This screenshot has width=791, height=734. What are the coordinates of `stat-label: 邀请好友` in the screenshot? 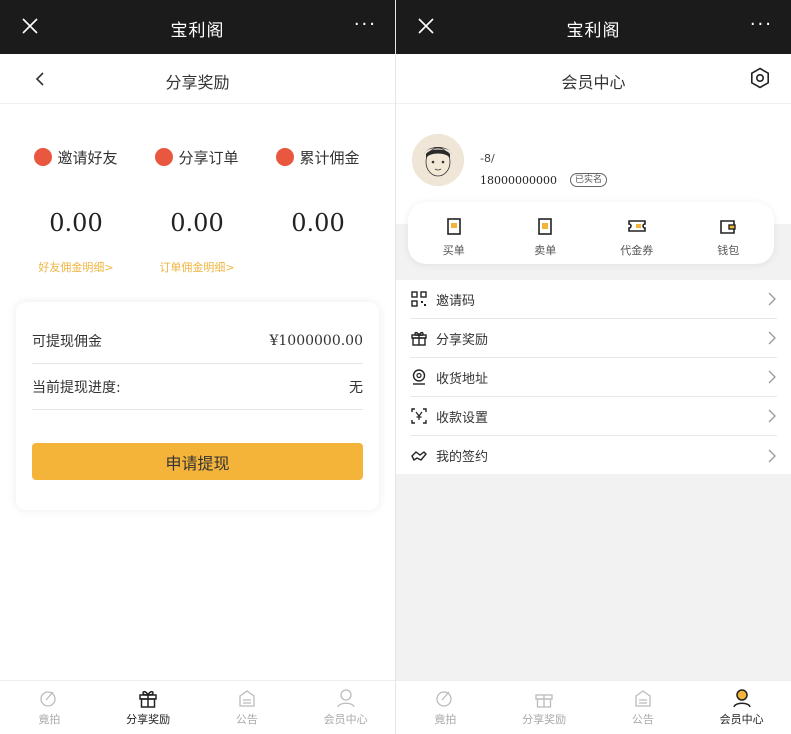 It's located at (87, 157).